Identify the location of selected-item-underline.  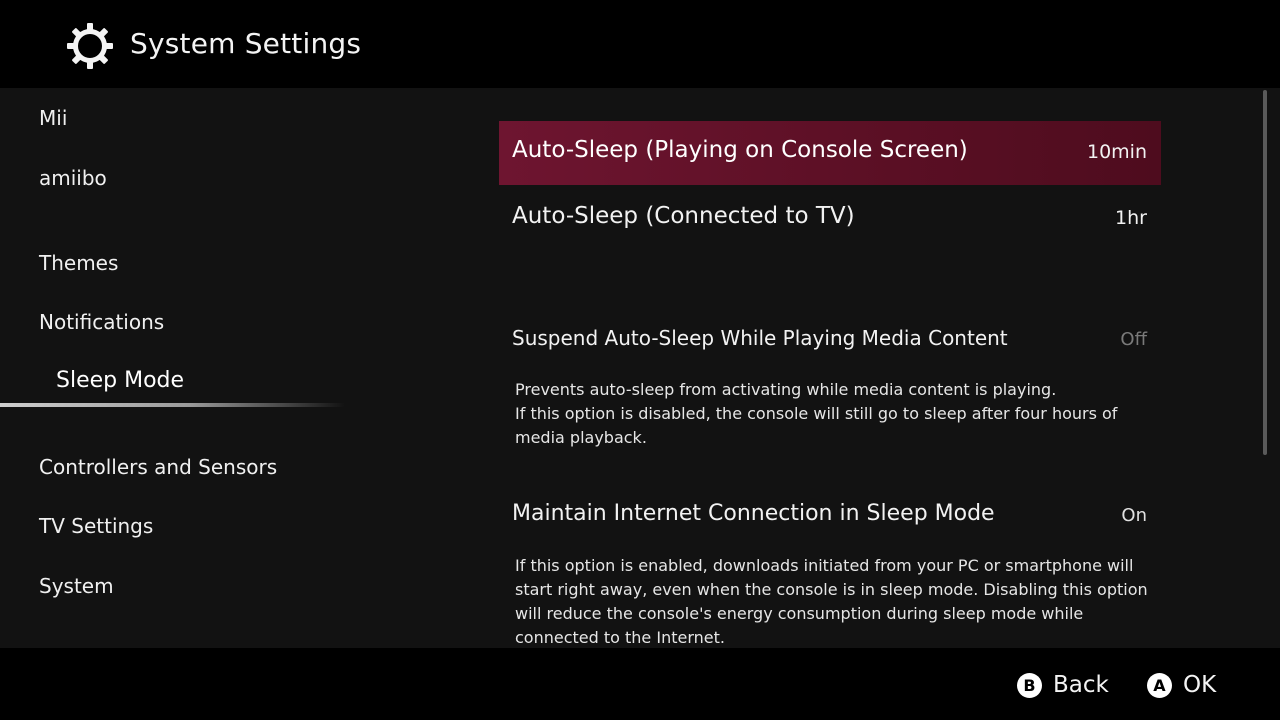
(172, 405).